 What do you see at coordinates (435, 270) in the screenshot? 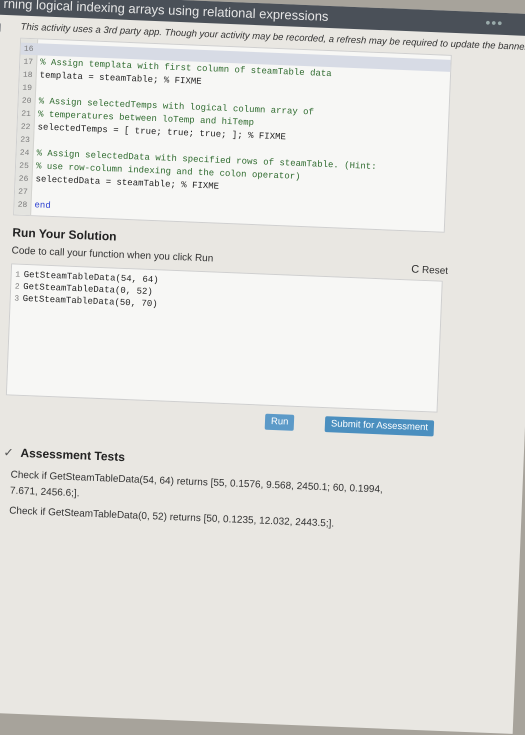
I see `reset-label: Reset` at bounding box center [435, 270].